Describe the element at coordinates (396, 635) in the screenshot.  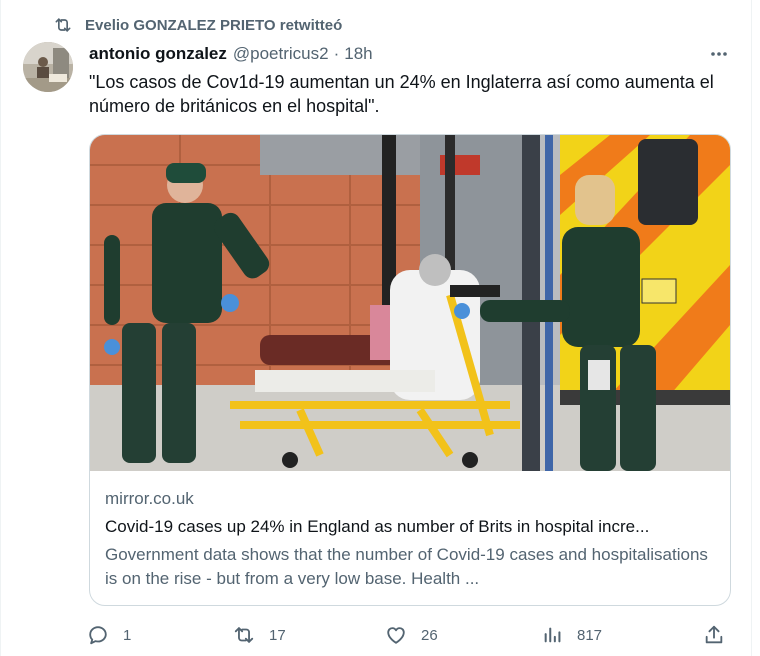
I see `heart-icon` at that location.